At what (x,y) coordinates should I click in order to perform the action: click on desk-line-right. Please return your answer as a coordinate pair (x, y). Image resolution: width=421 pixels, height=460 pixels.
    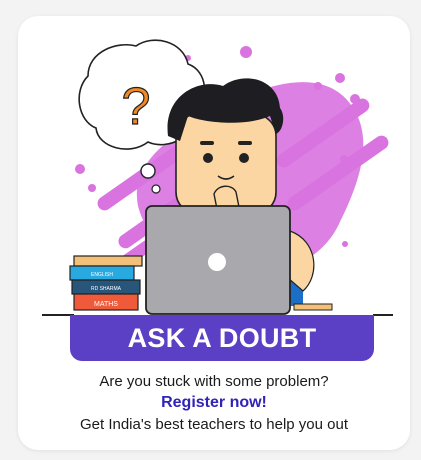
    Looking at the image, I should click on (383, 315).